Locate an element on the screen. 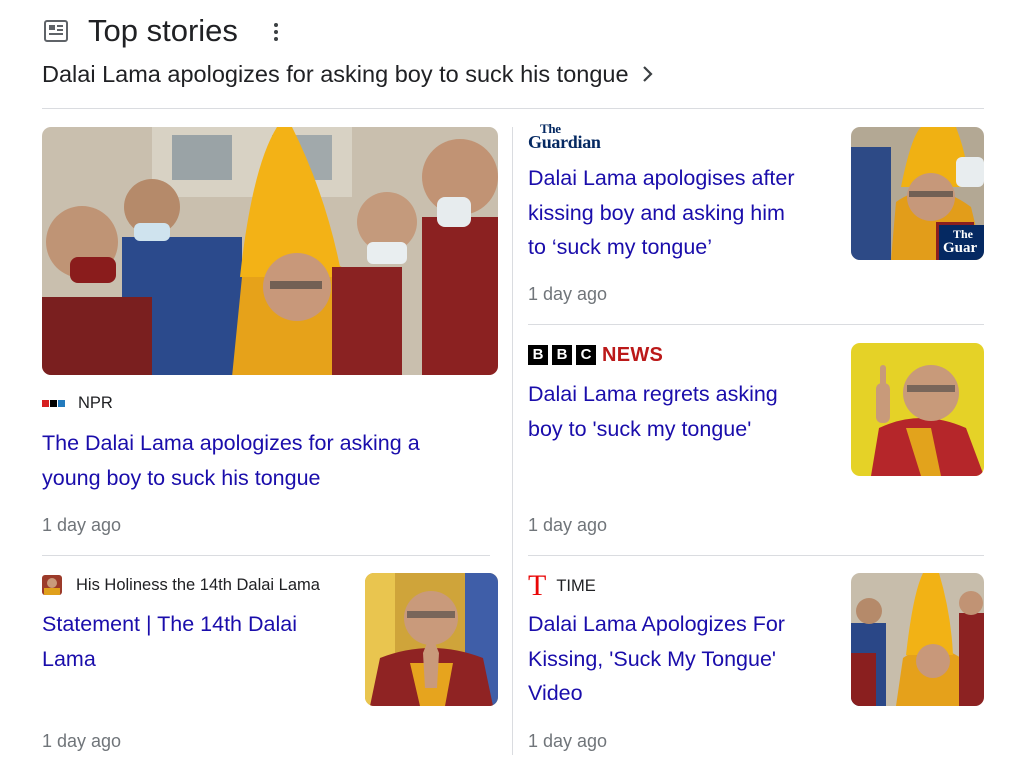  source-name: NPR is located at coordinates (95, 403).